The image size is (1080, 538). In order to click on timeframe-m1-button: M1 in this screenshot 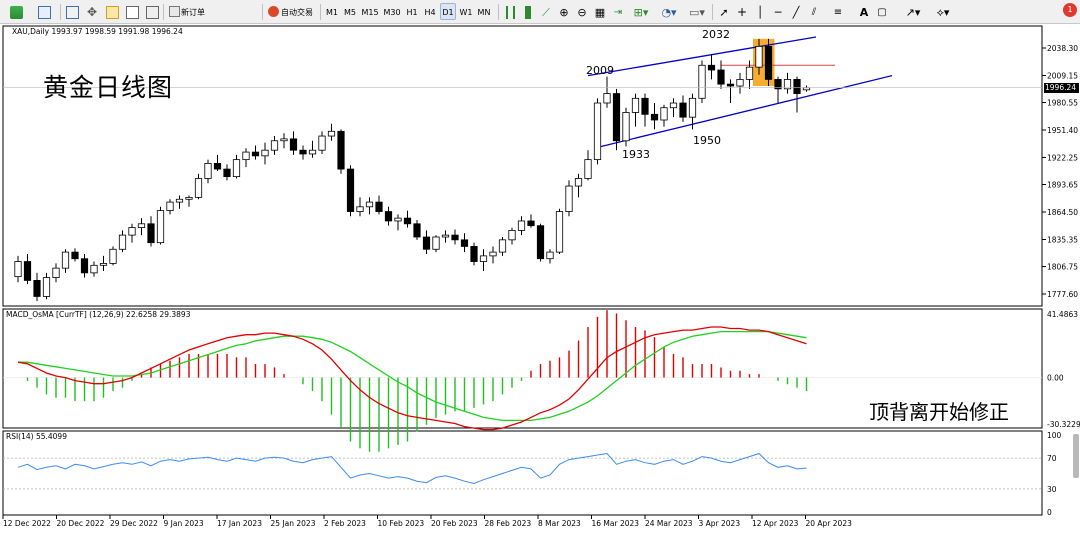, I will do `click(332, 11)`.